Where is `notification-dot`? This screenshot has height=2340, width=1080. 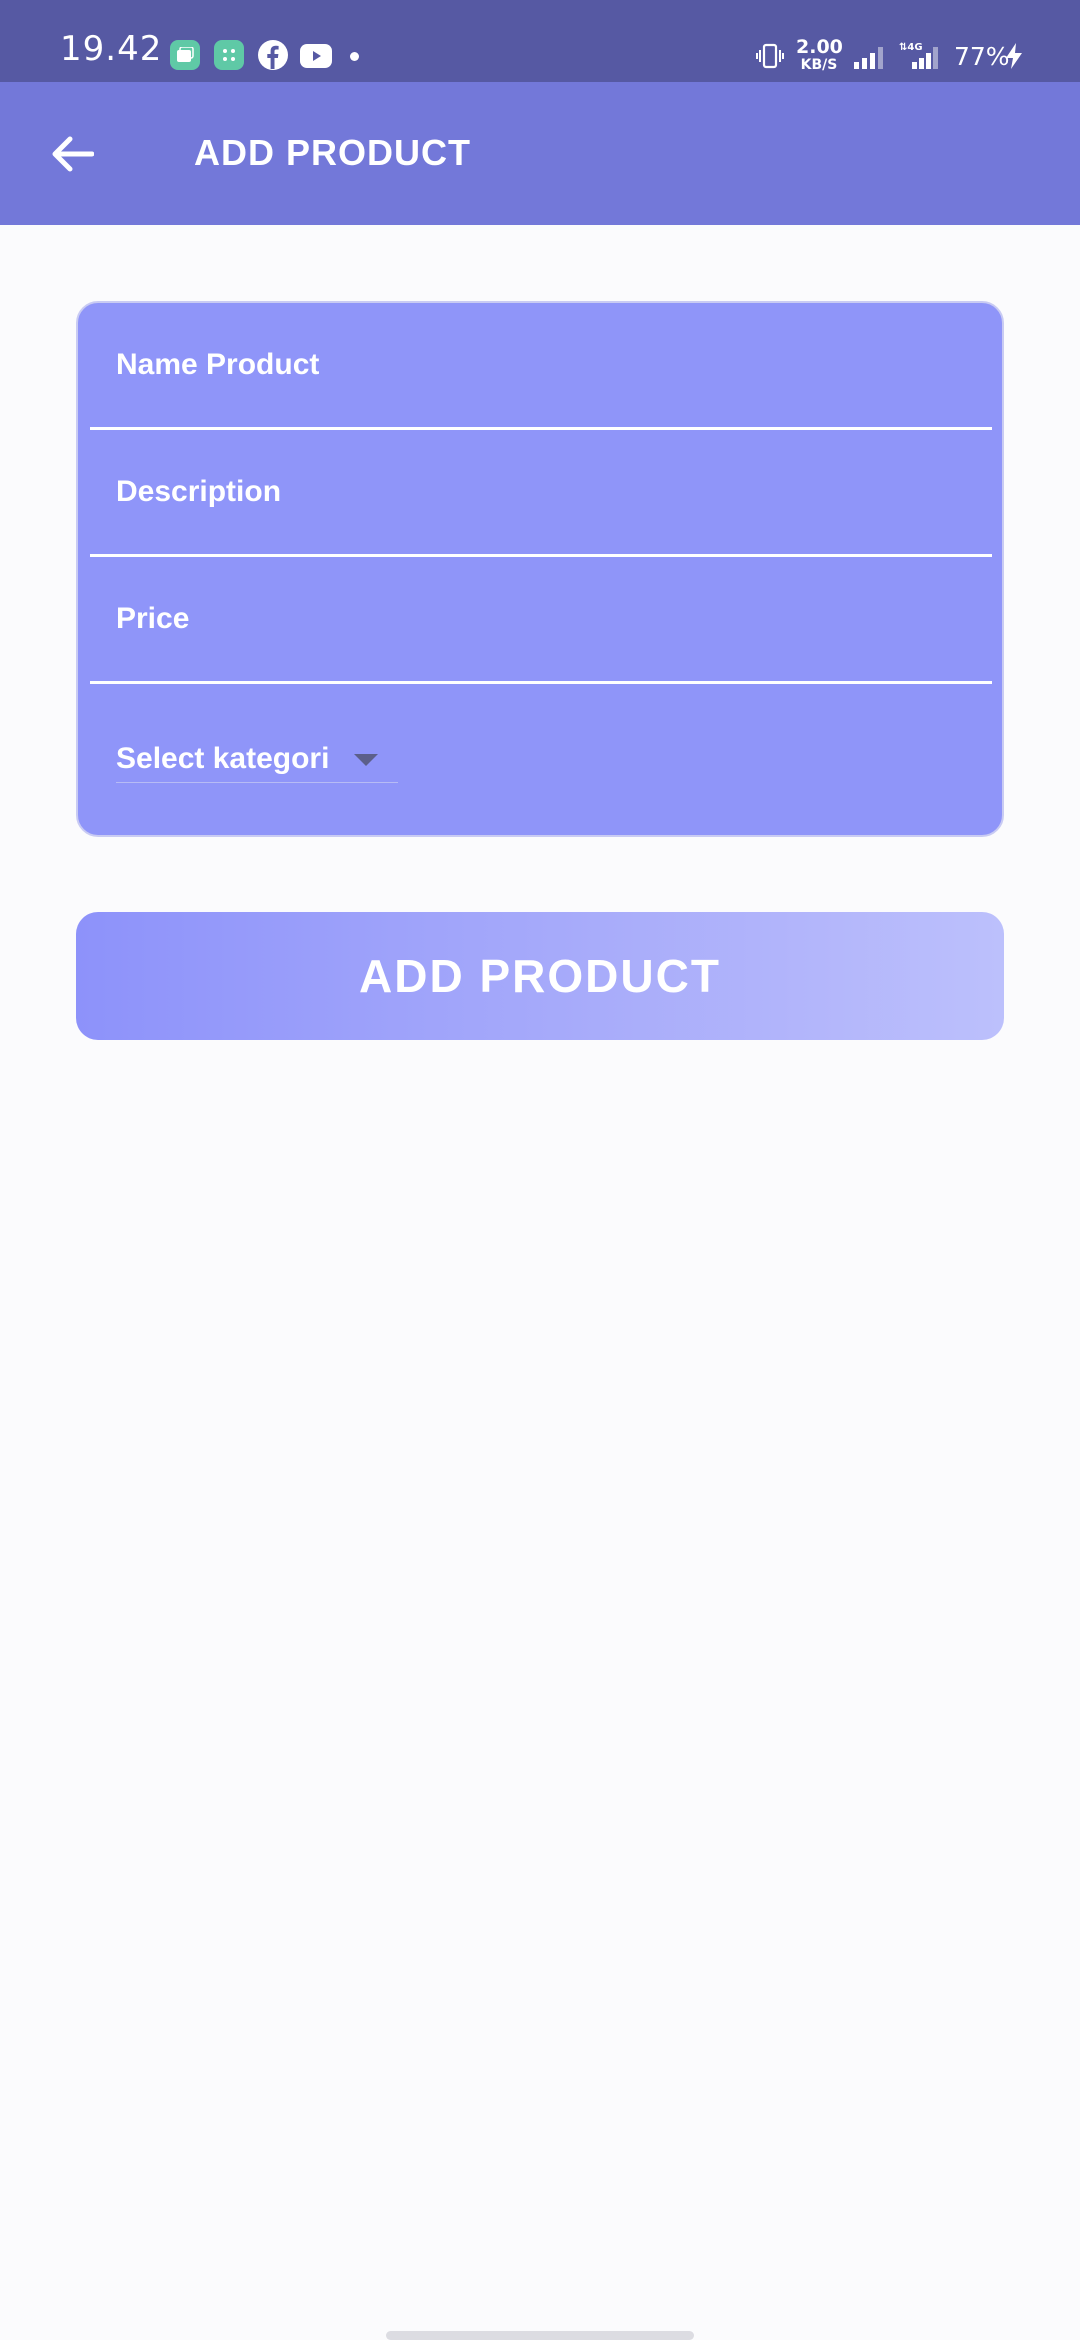 notification-dot is located at coordinates (354, 56).